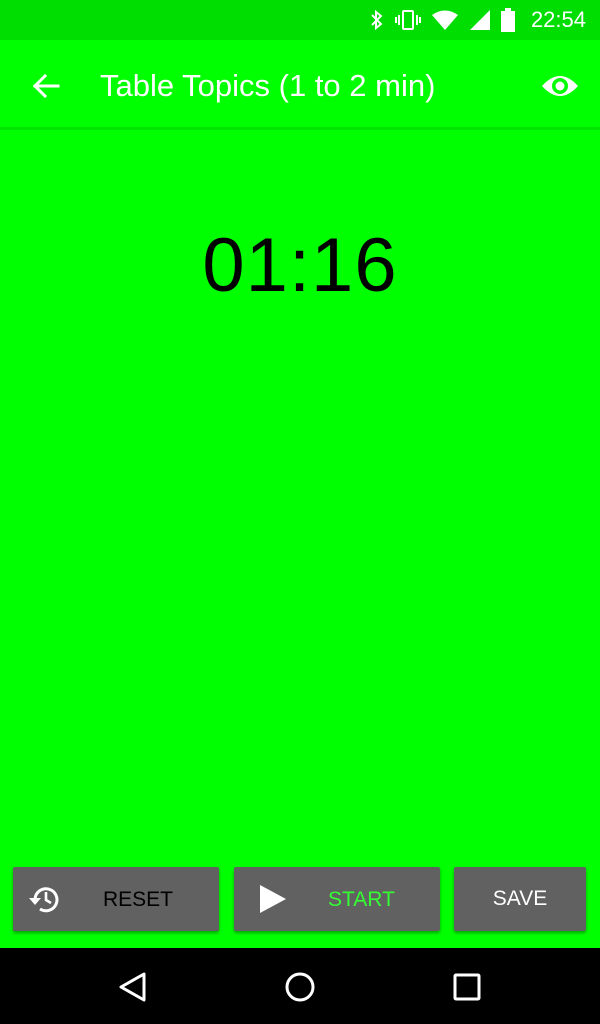  What do you see at coordinates (467, 989) in the screenshot?
I see `nav-recents-icon` at bounding box center [467, 989].